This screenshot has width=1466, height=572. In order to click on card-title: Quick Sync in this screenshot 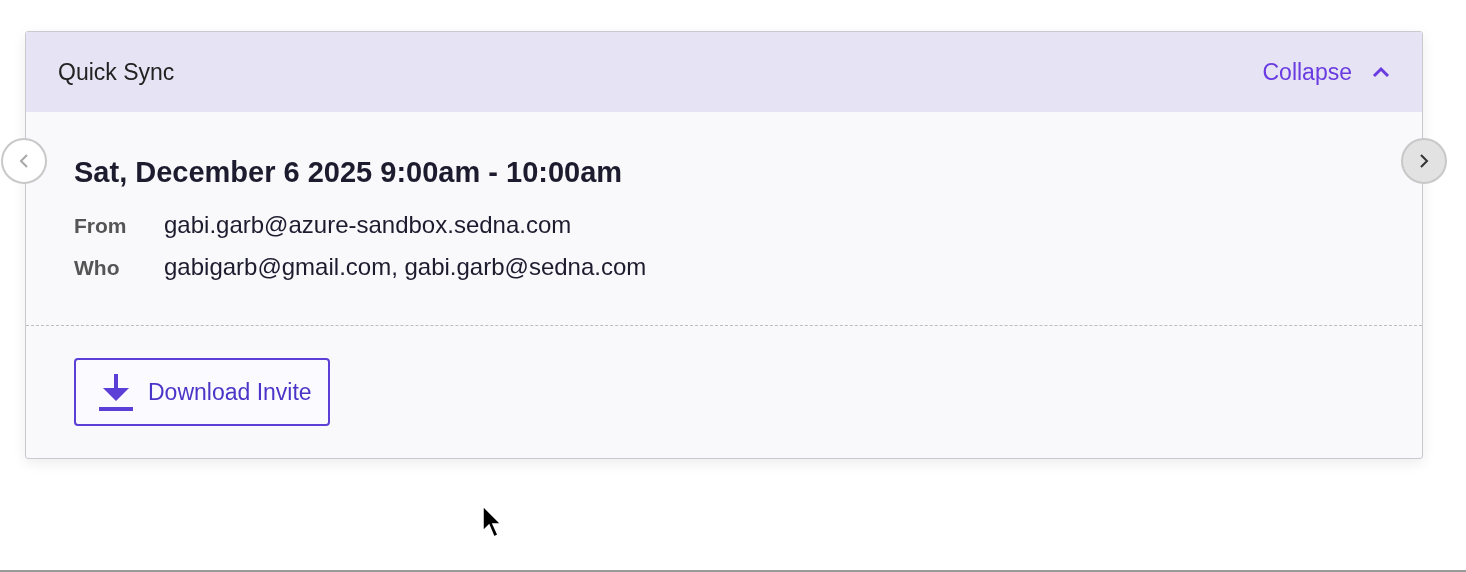, I will do `click(116, 72)`.